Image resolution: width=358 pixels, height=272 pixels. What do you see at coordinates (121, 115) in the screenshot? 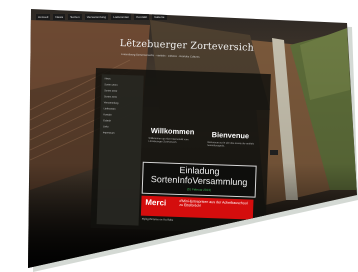
I see `sidebar-item: Kontakt` at bounding box center [121, 115].